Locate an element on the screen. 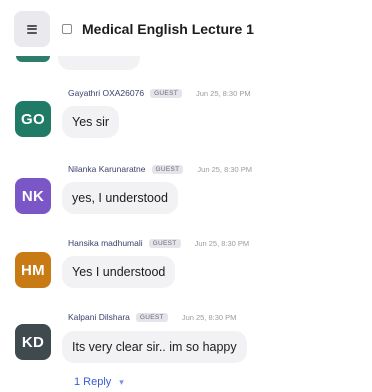  message-bubble: Yes sir is located at coordinates (91, 122).